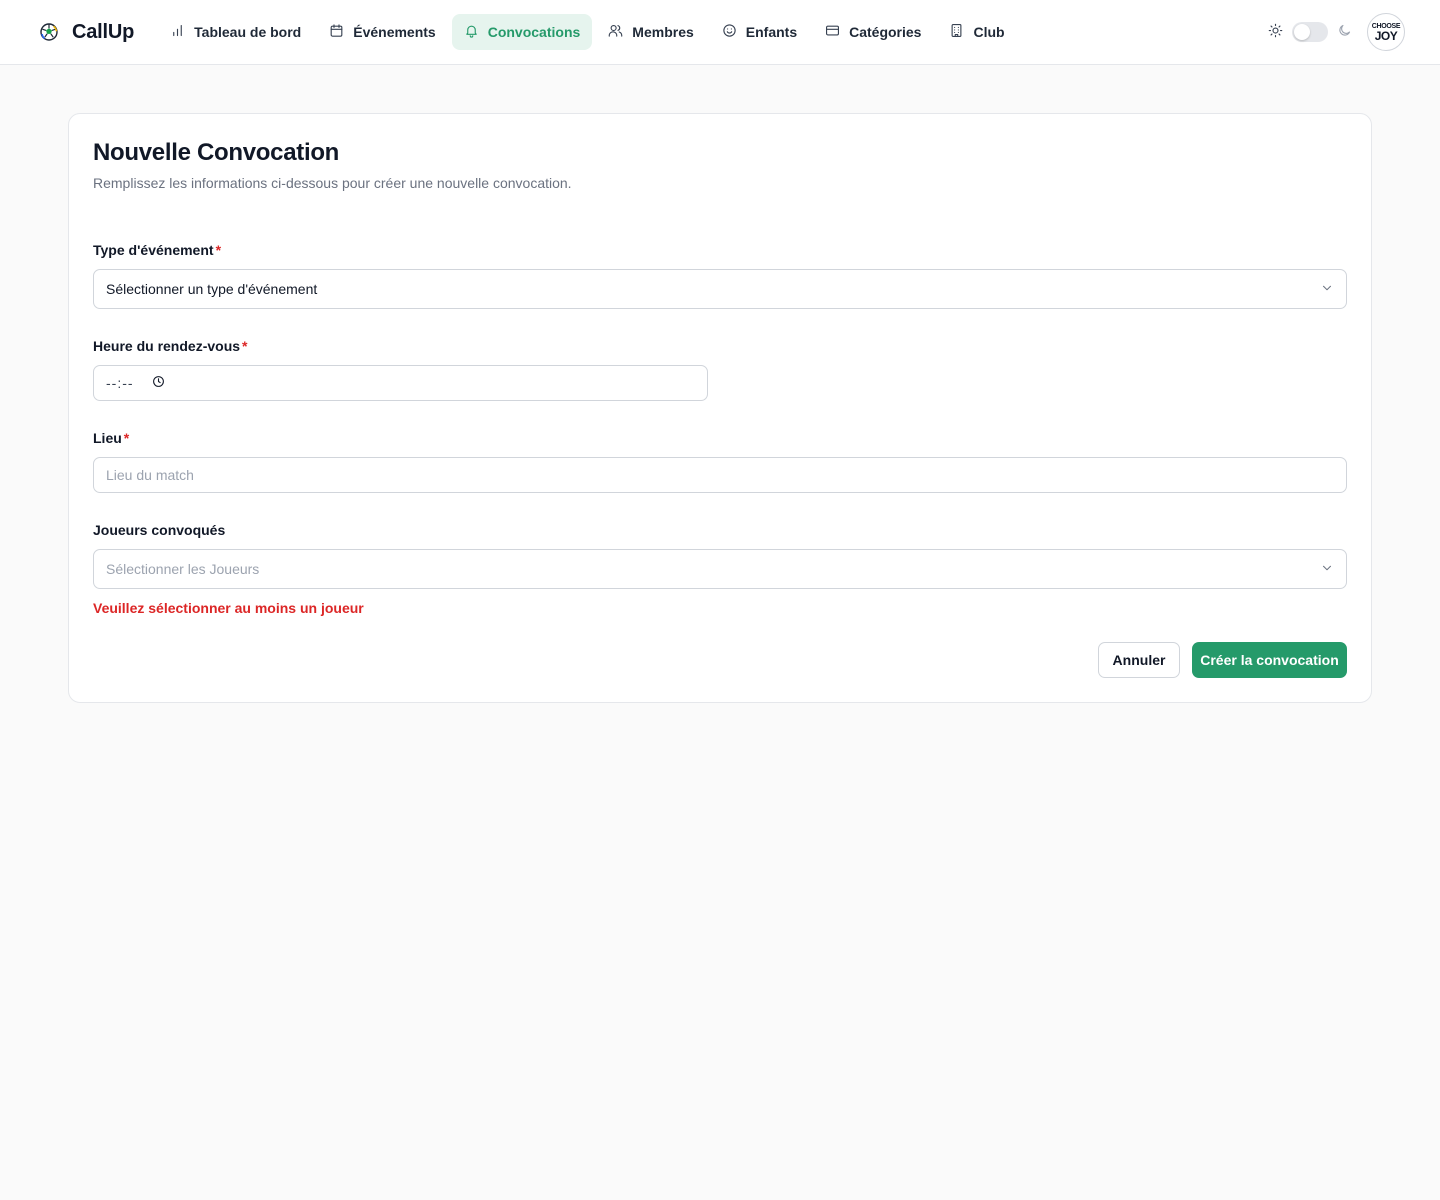 This screenshot has width=1440, height=1200. I want to click on theme-toggle, so click(1310, 32).